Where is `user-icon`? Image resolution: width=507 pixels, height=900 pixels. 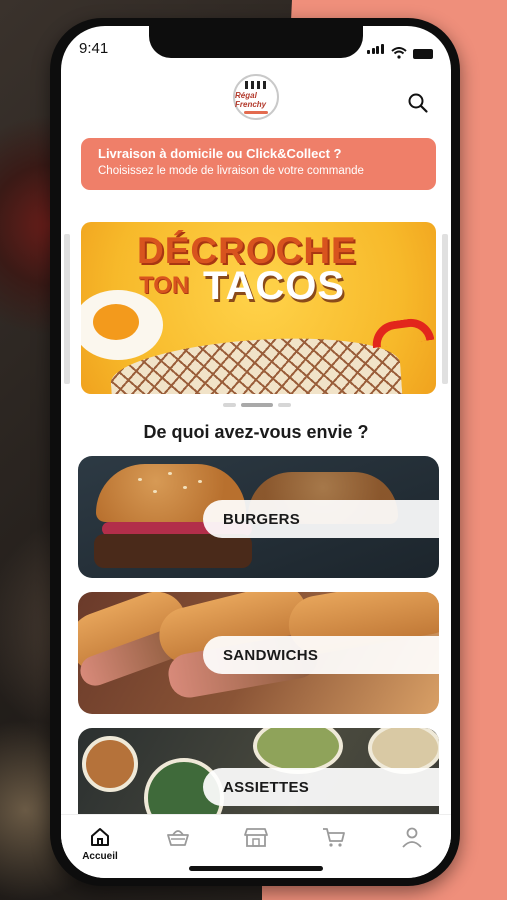
user-icon is located at coordinates (412, 837).